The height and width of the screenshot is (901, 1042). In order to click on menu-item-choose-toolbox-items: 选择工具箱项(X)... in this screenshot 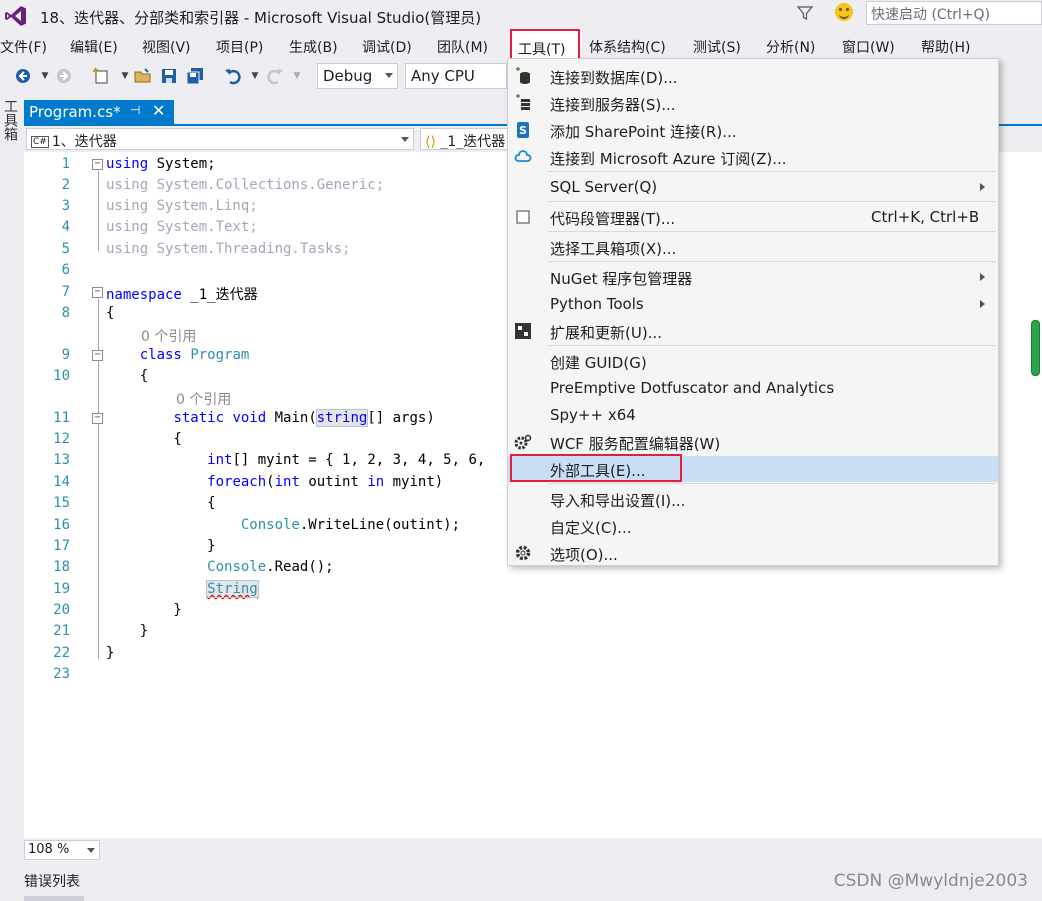, I will do `click(753, 247)`.